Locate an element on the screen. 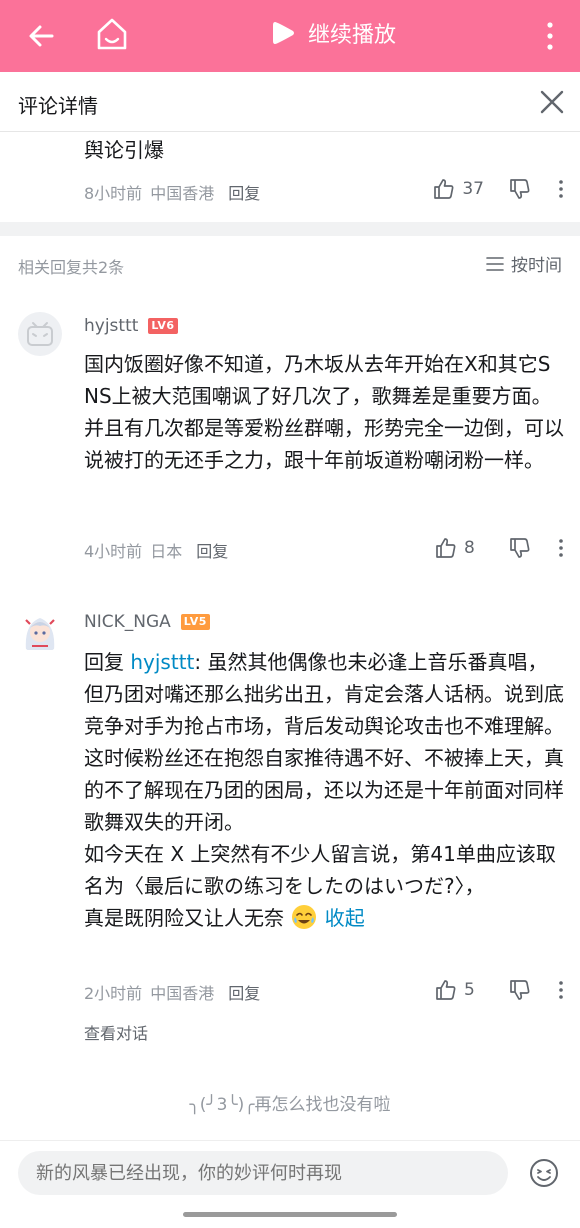 The image size is (580, 1228). parent-comment-meta: 8小时前 中国香港 回复 is located at coordinates (172, 192).